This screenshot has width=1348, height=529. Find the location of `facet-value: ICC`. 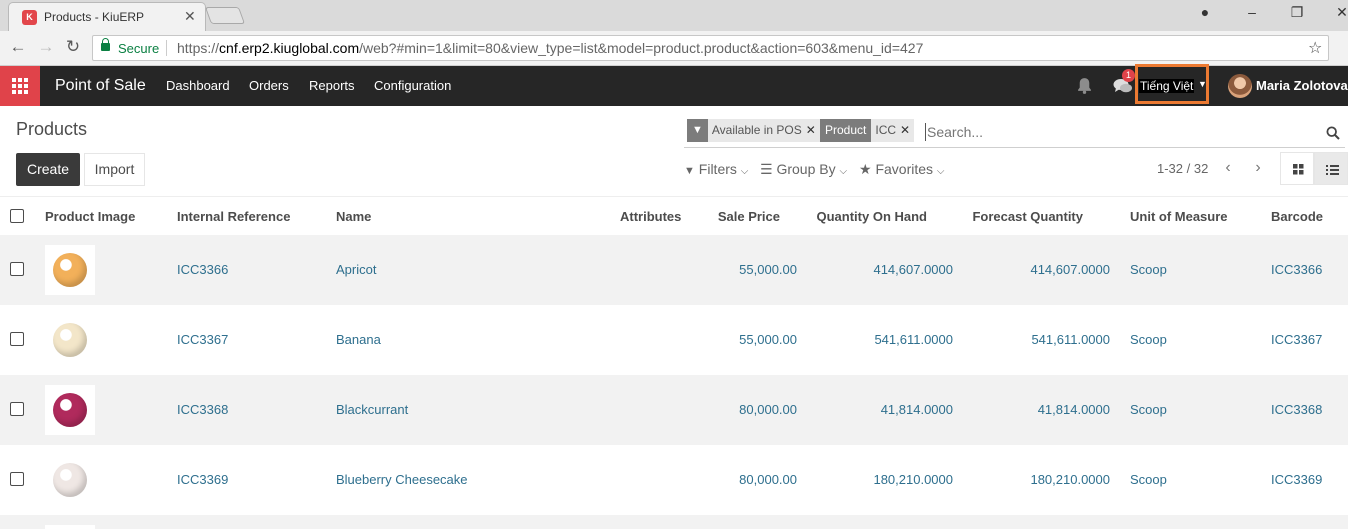

facet-value: ICC is located at coordinates (886, 130).